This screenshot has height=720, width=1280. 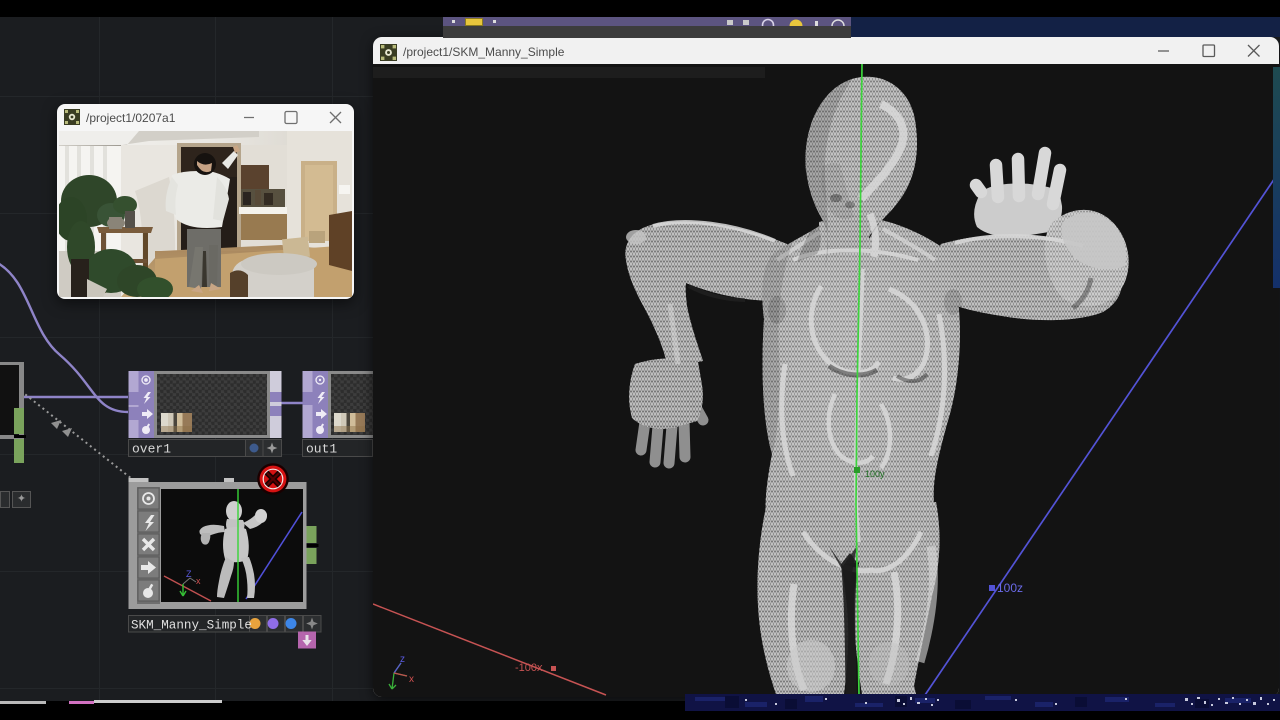 What do you see at coordinates (875, 474) in the screenshot?
I see `svg-text: 100y` at bounding box center [875, 474].